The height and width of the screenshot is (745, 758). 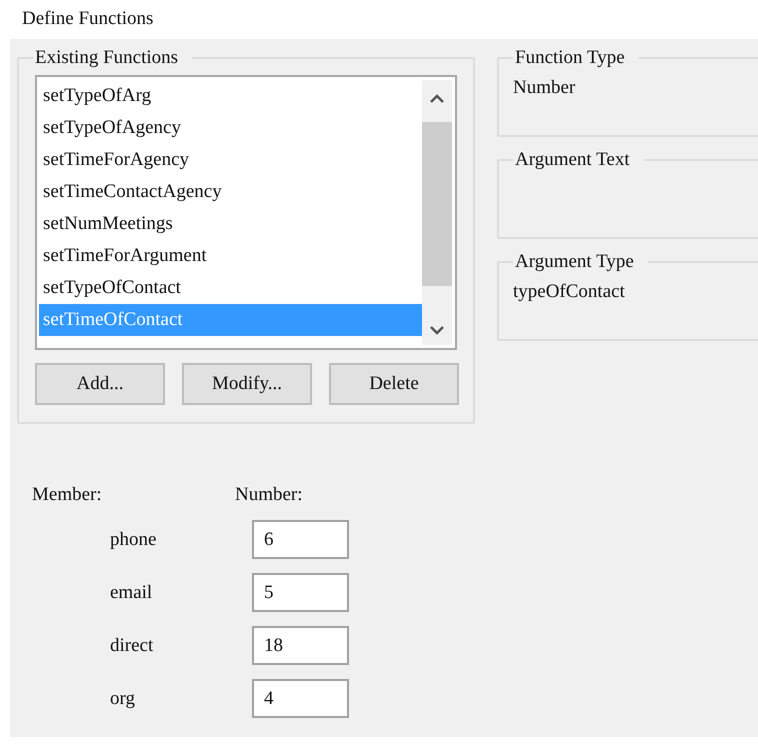 I want to click on dialog-button: Delete, so click(x=394, y=384).